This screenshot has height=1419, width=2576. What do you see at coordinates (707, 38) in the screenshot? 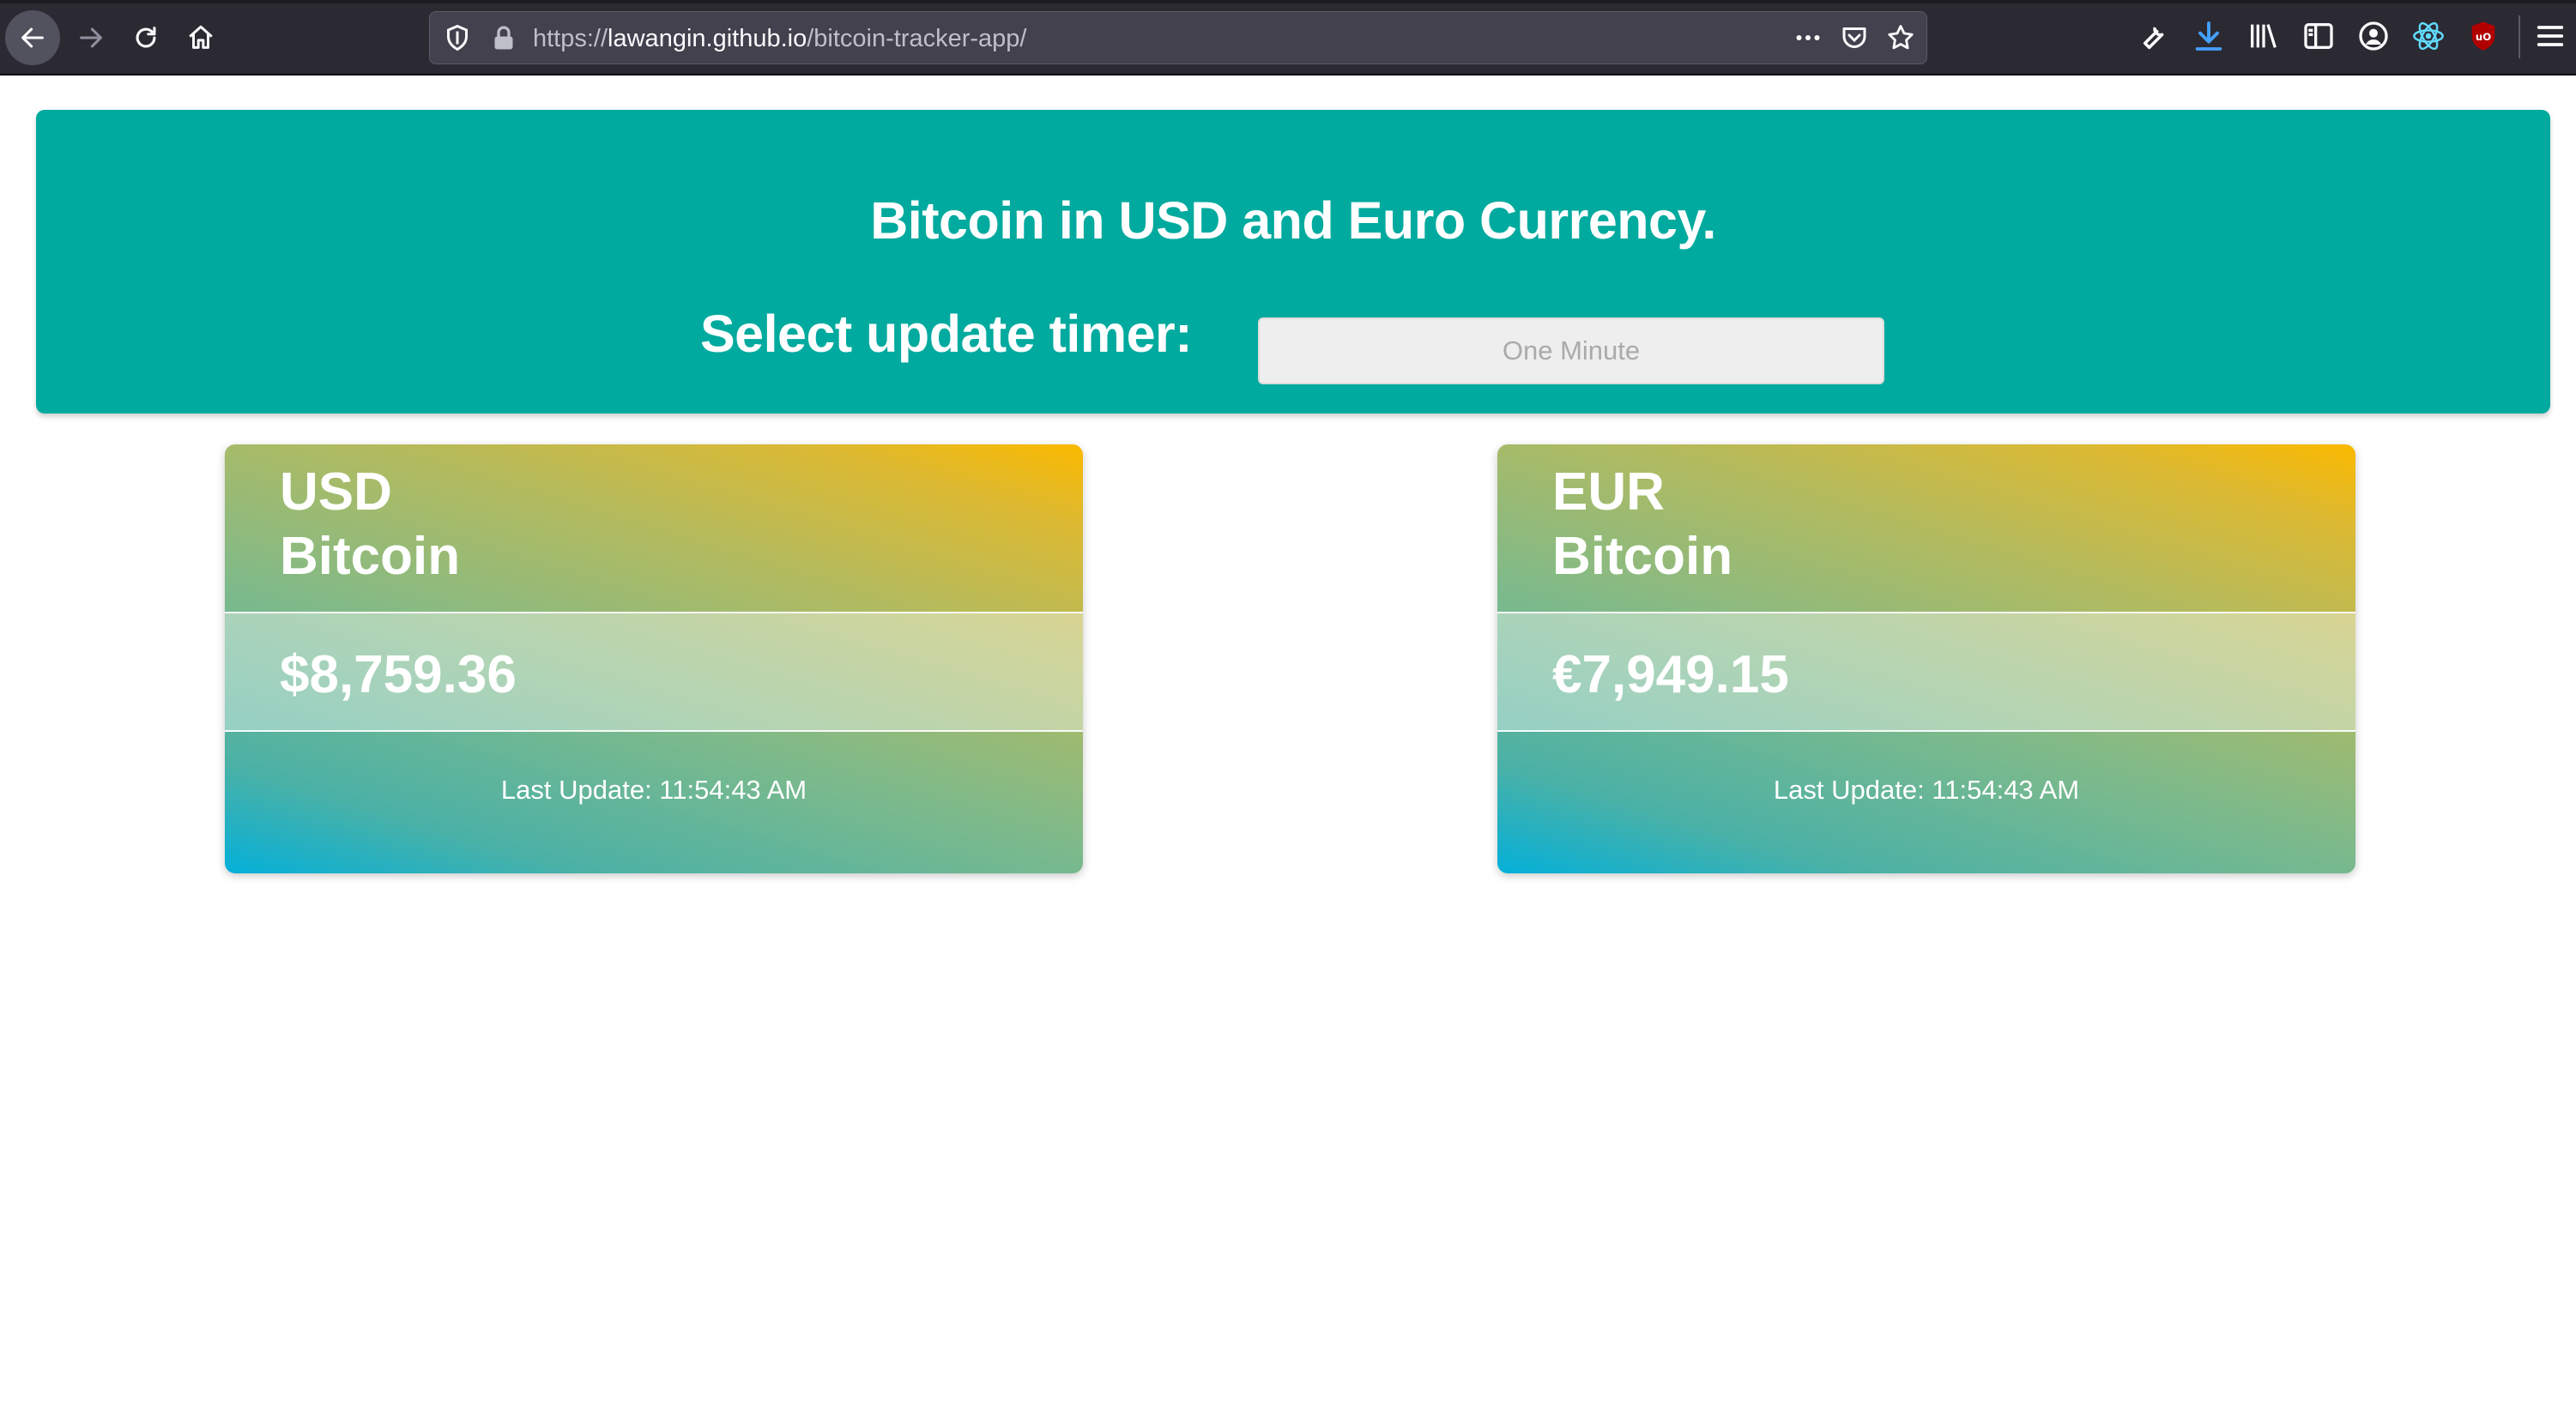
I see `url-host: lawangin.github.io` at bounding box center [707, 38].